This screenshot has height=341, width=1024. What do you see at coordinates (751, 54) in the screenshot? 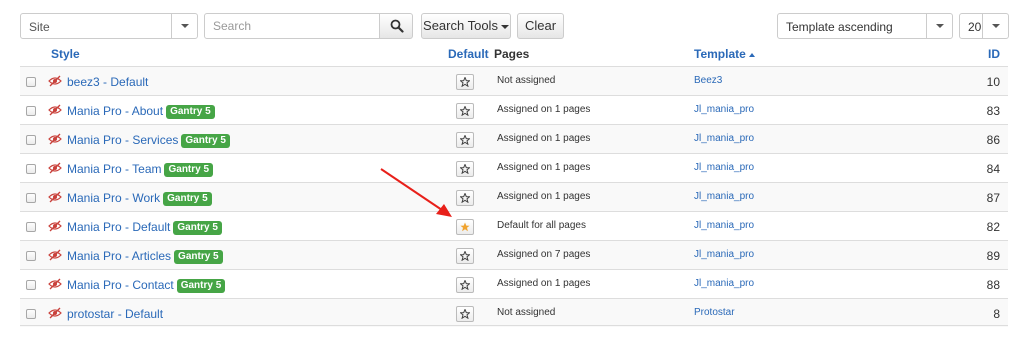
I see `sort-ascending-icon` at bounding box center [751, 54].